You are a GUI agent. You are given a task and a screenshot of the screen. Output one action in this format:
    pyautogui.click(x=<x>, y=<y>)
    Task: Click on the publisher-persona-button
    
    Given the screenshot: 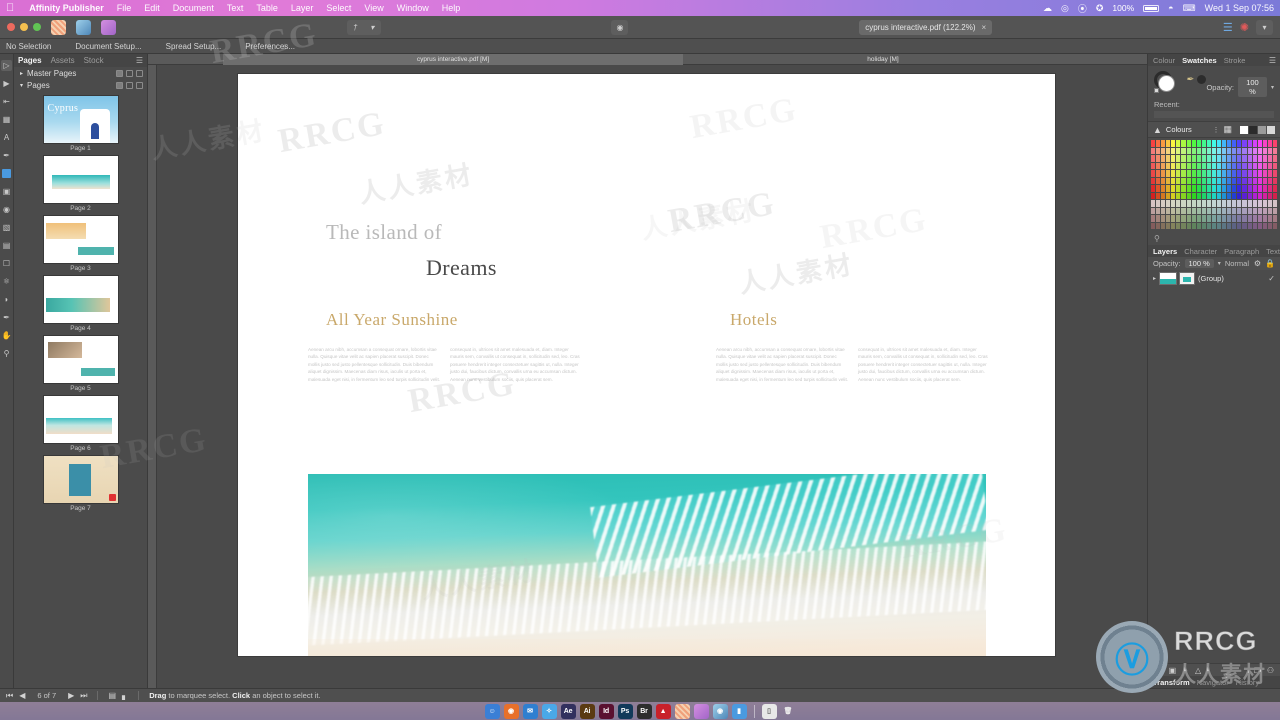 What is the action you would take?
    pyautogui.click(x=58, y=27)
    